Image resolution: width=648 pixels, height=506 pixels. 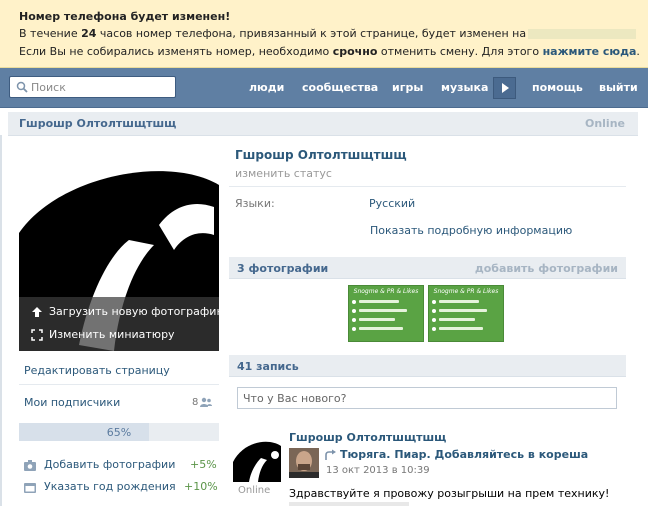 What do you see at coordinates (340, 88) in the screenshot?
I see `nav-communities: сообщества` at bounding box center [340, 88].